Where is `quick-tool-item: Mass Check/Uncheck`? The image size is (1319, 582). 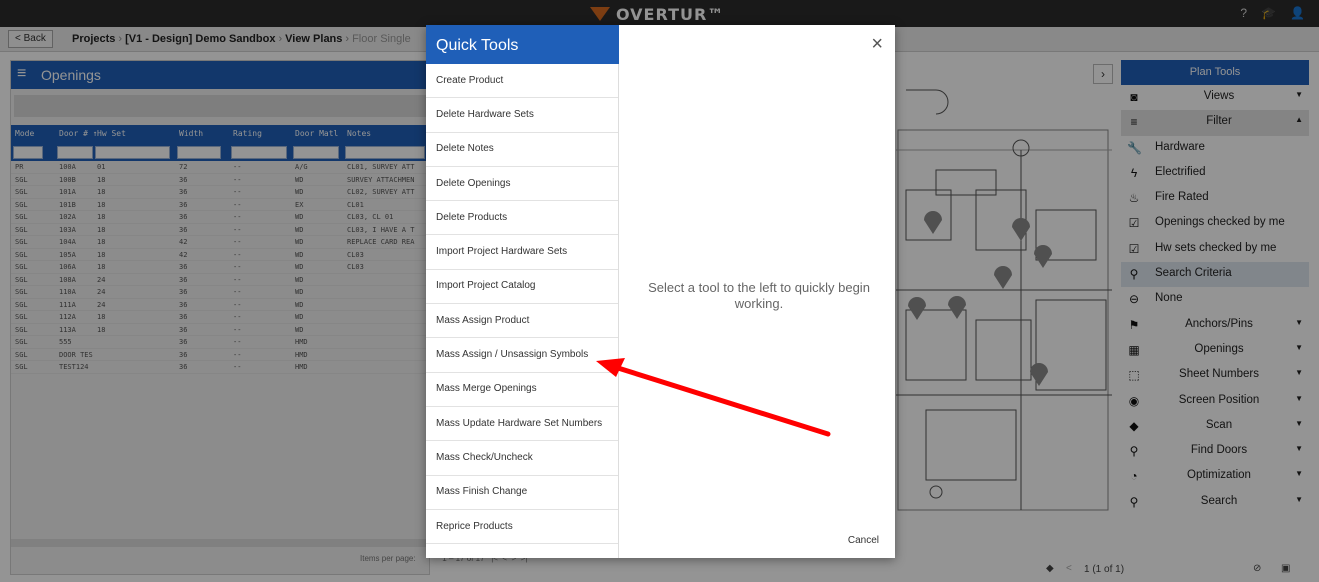
quick-tool-item: Mass Check/Uncheck is located at coordinates (522, 458).